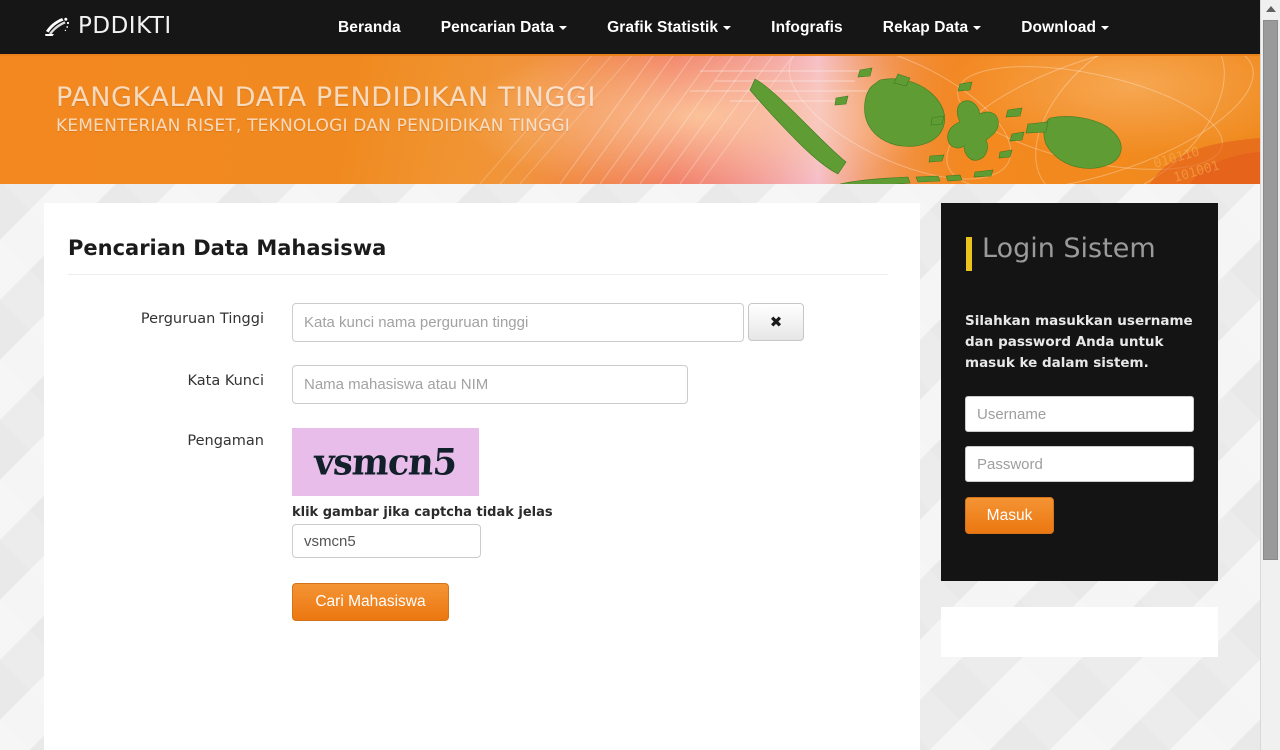 The height and width of the screenshot is (750, 1280). I want to click on clear-perguruan-tinggi-button: ✖, so click(776, 322).